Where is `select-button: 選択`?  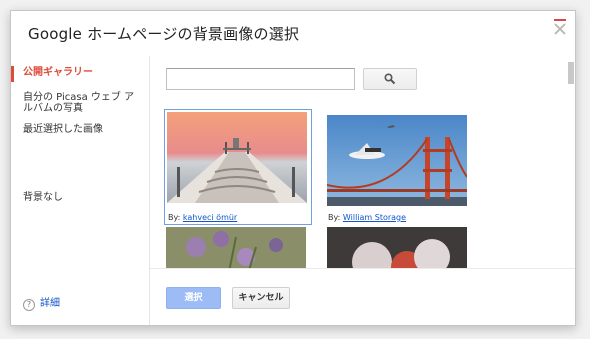
select-button: 選択 is located at coordinates (193, 298).